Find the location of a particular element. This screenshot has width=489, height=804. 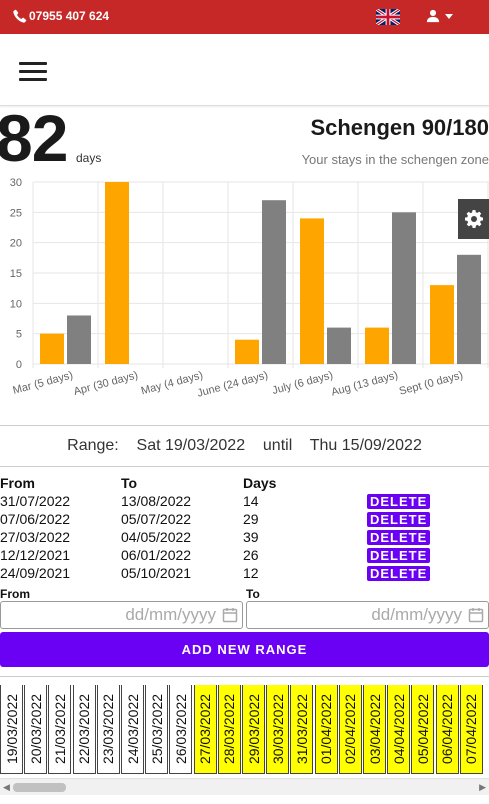

day-cell: 26/03/2022 is located at coordinates (181, 729).